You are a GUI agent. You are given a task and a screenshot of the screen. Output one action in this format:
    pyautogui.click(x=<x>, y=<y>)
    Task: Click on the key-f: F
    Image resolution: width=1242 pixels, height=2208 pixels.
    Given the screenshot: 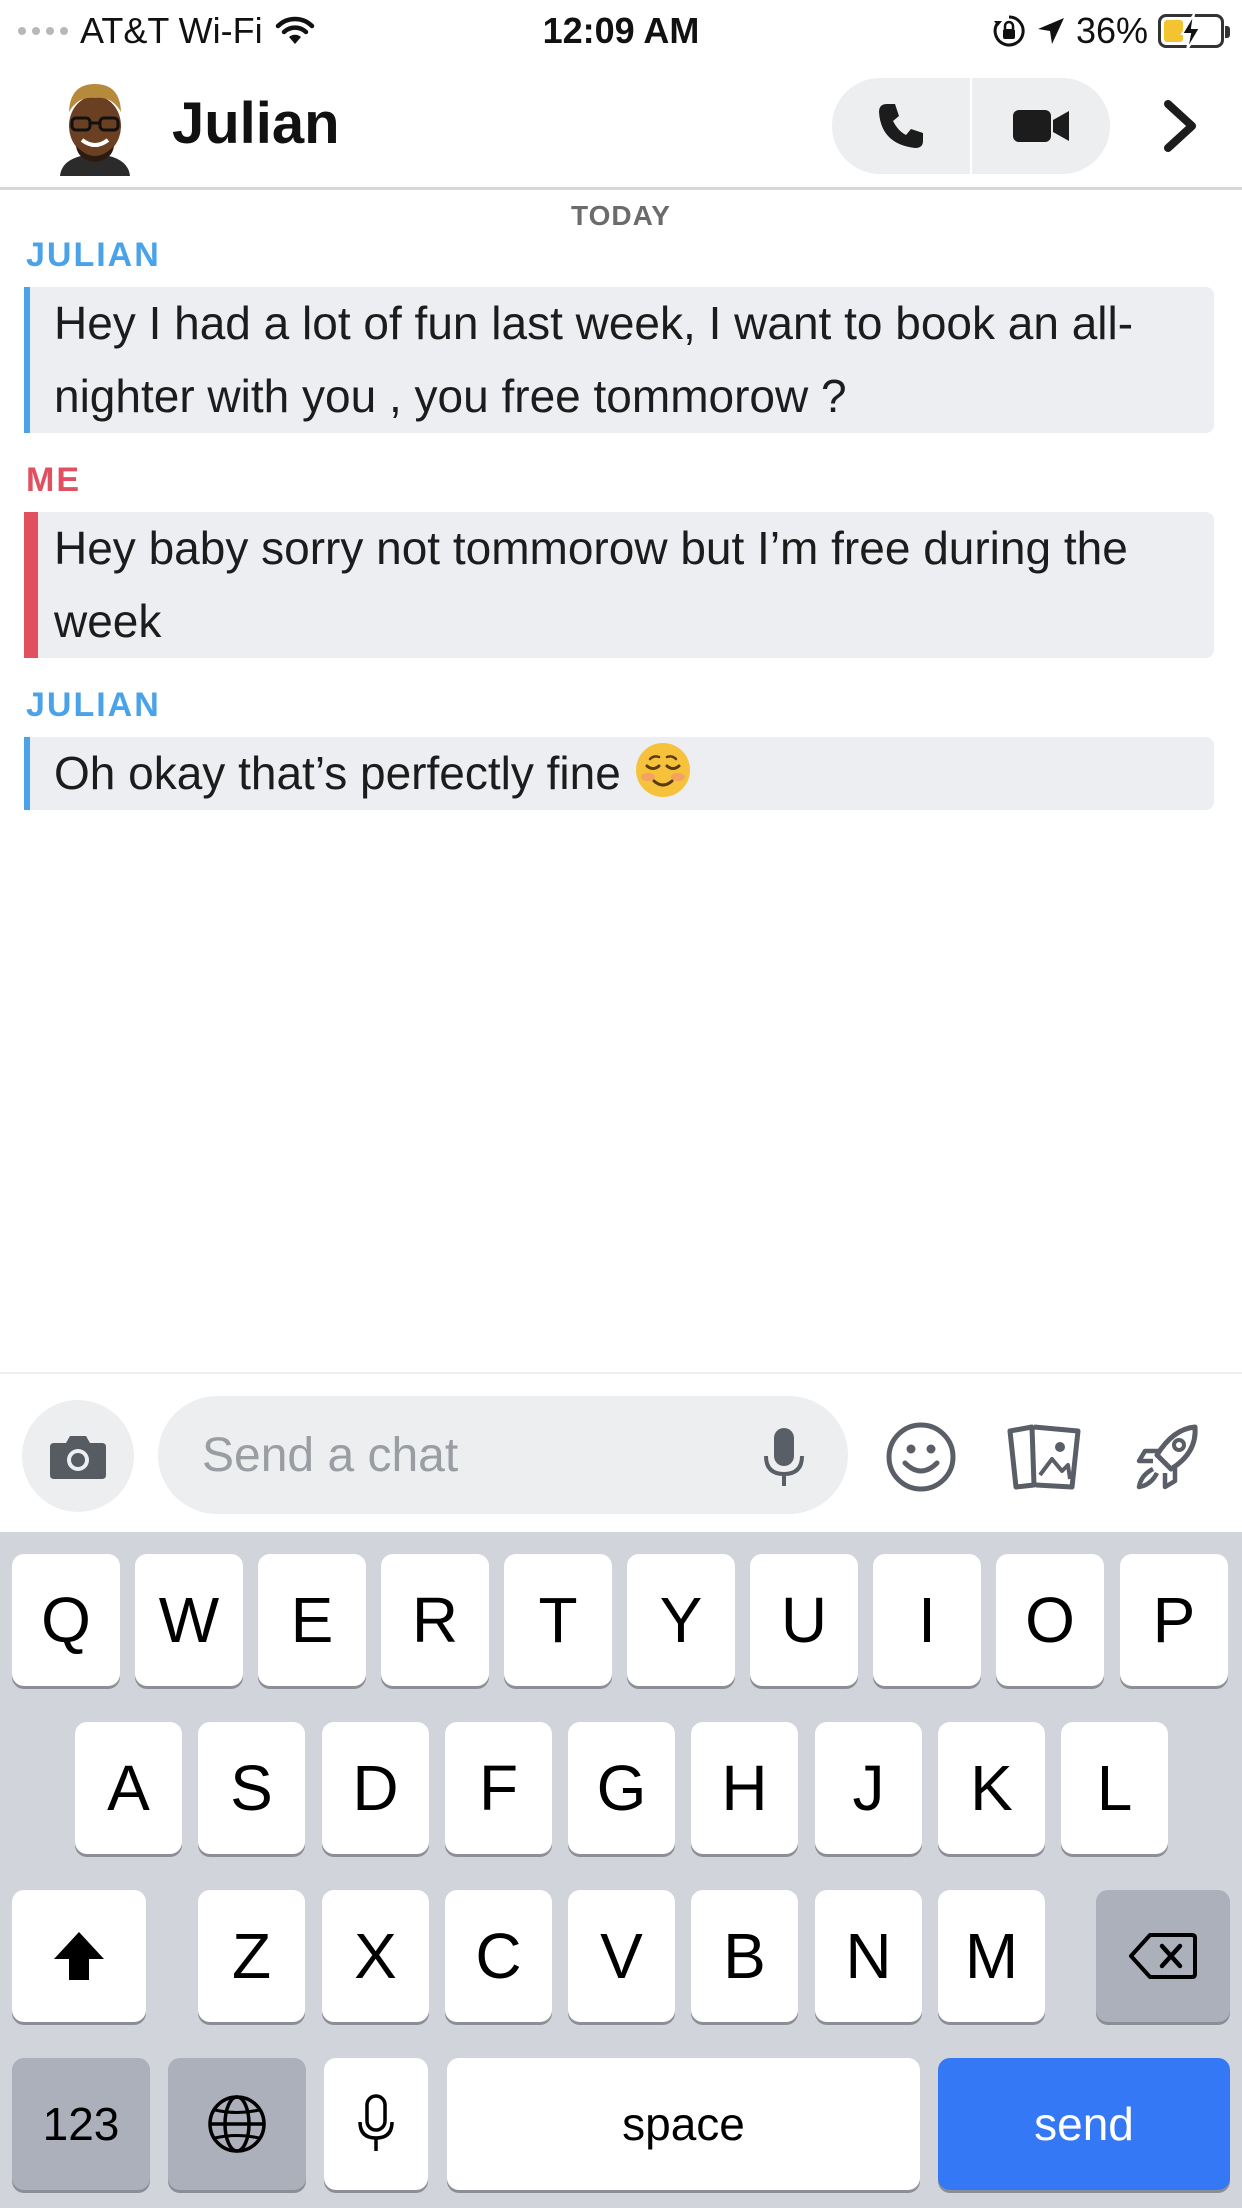 What is the action you would take?
    pyautogui.click(x=498, y=1788)
    